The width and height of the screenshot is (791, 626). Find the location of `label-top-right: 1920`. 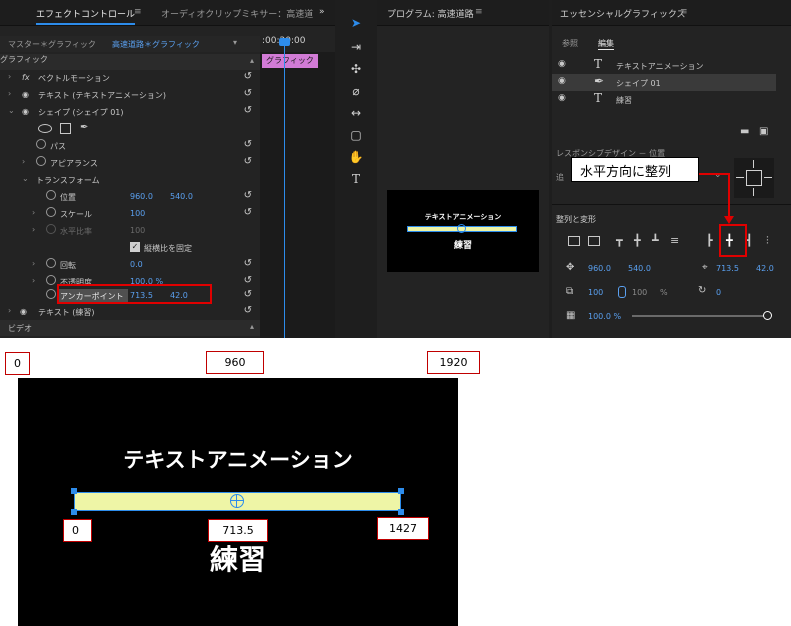

label-top-right: 1920 is located at coordinates (453, 362).